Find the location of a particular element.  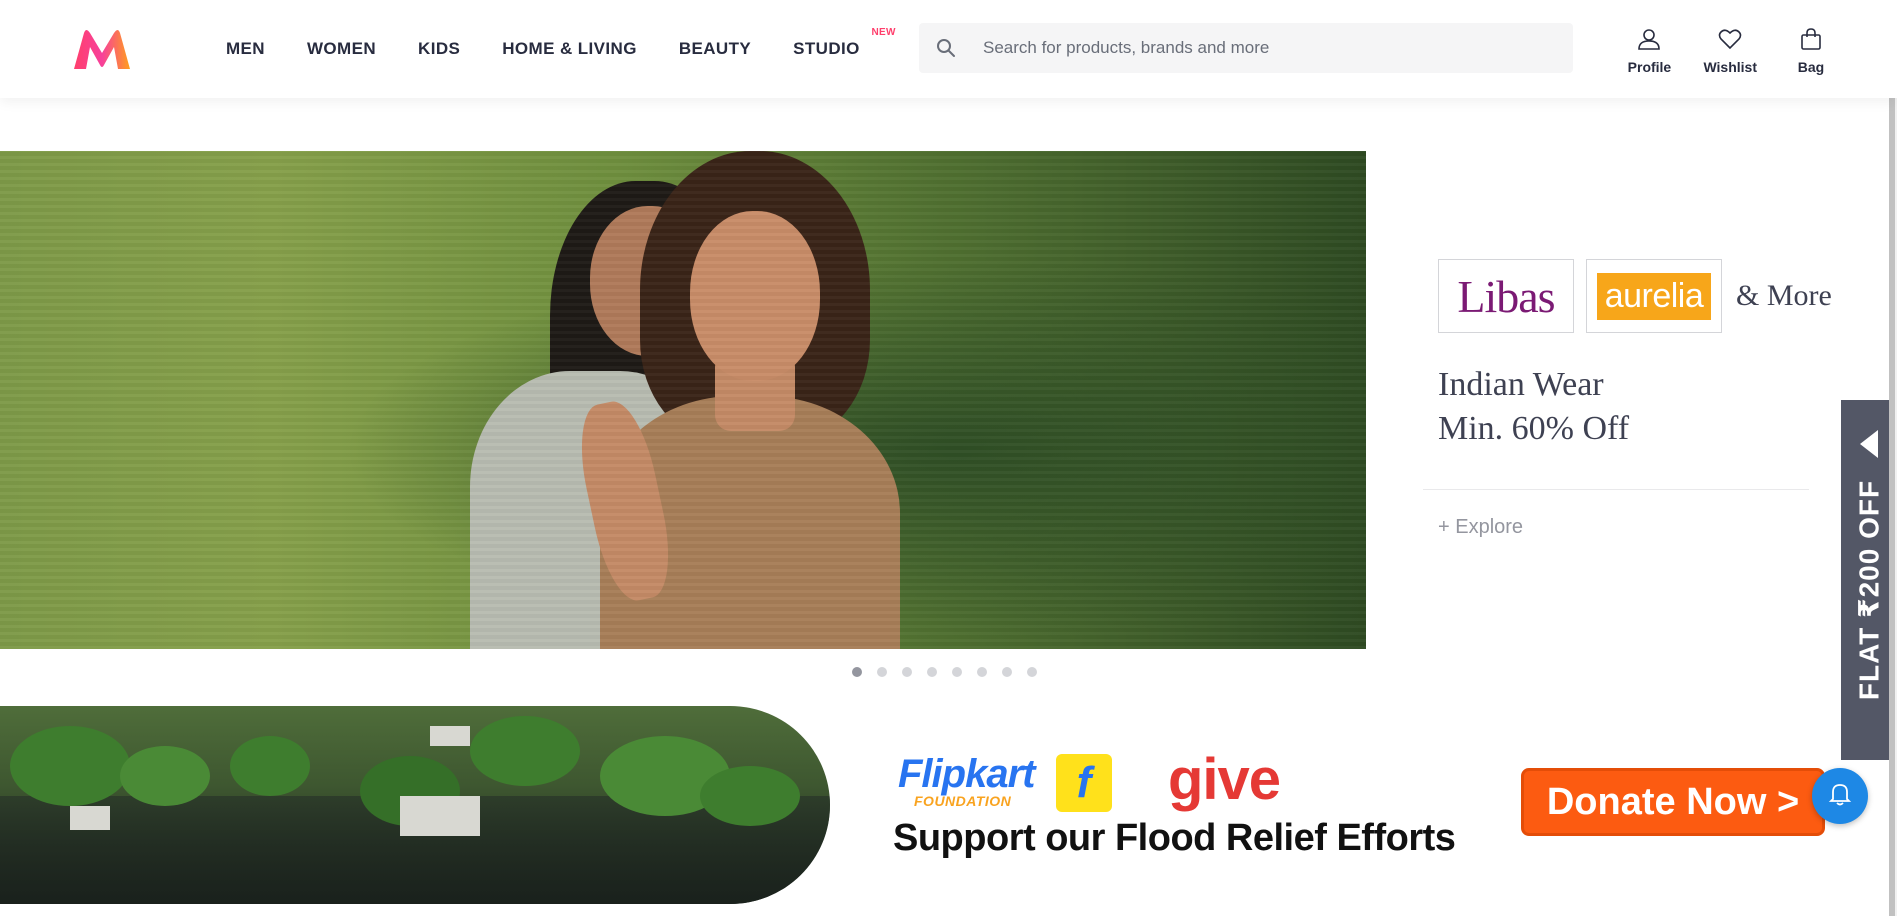

heart-icon is located at coordinates (1730, 41).